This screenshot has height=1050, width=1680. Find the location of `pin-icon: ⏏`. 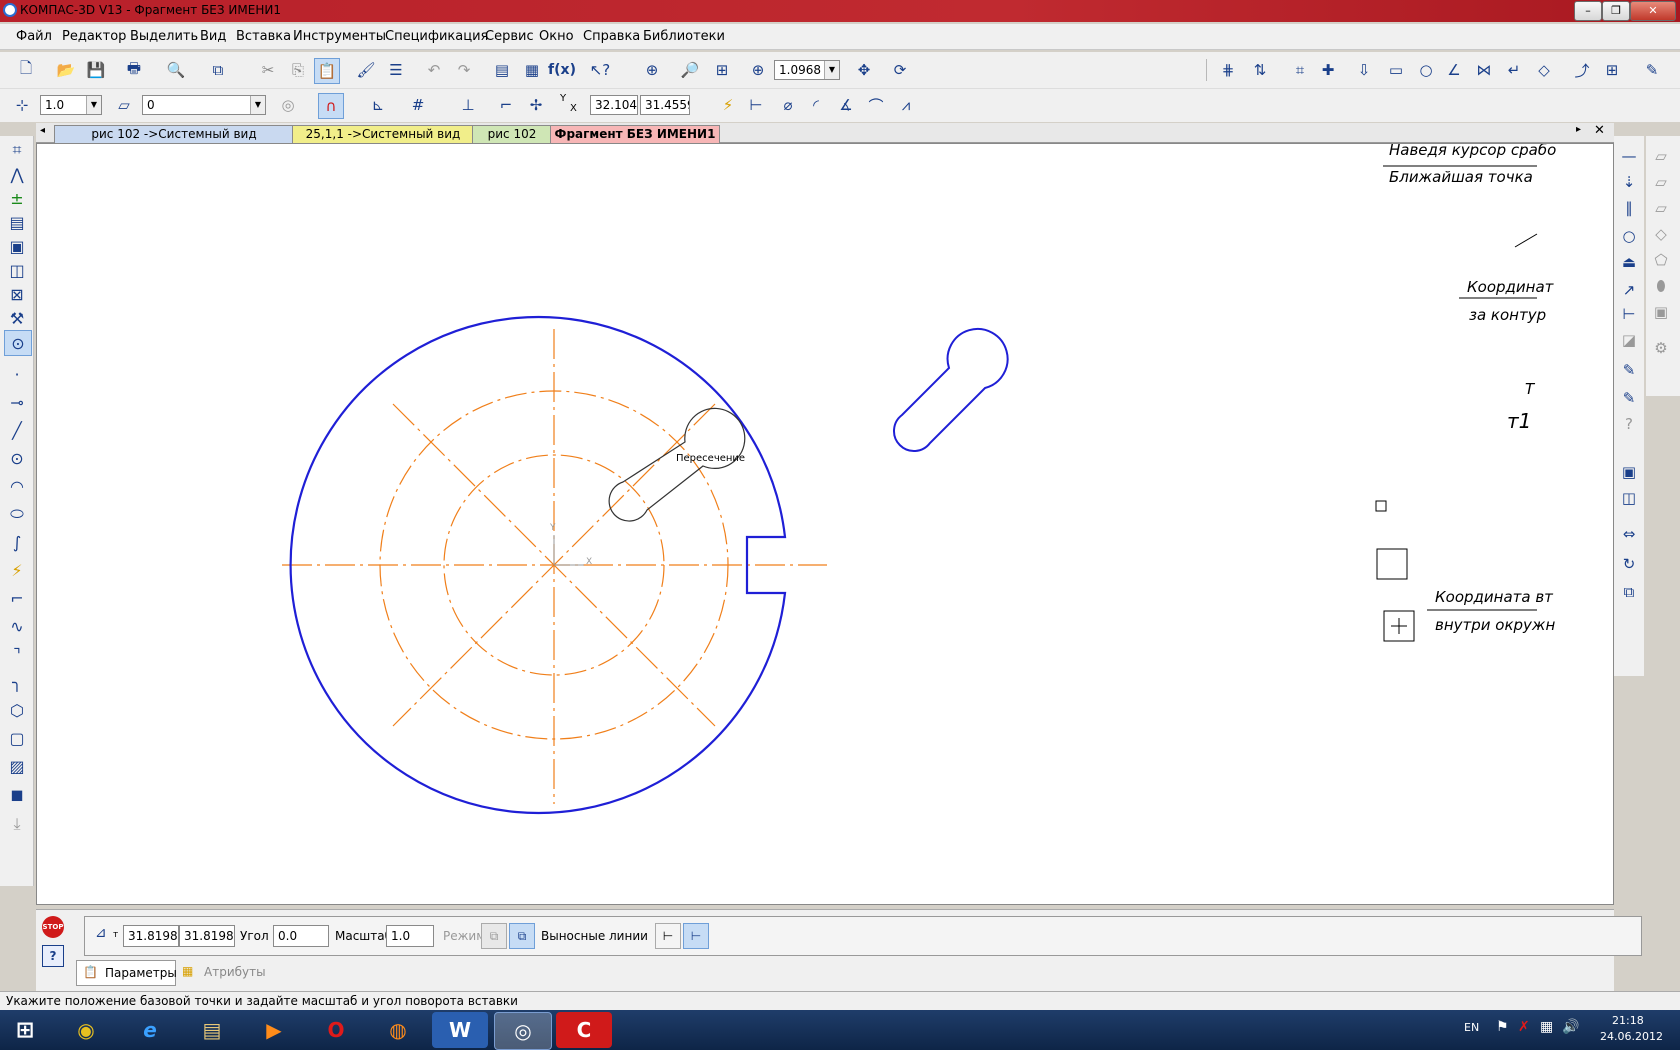

pin-icon: ⏏ is located at coordinates (1629, 262).